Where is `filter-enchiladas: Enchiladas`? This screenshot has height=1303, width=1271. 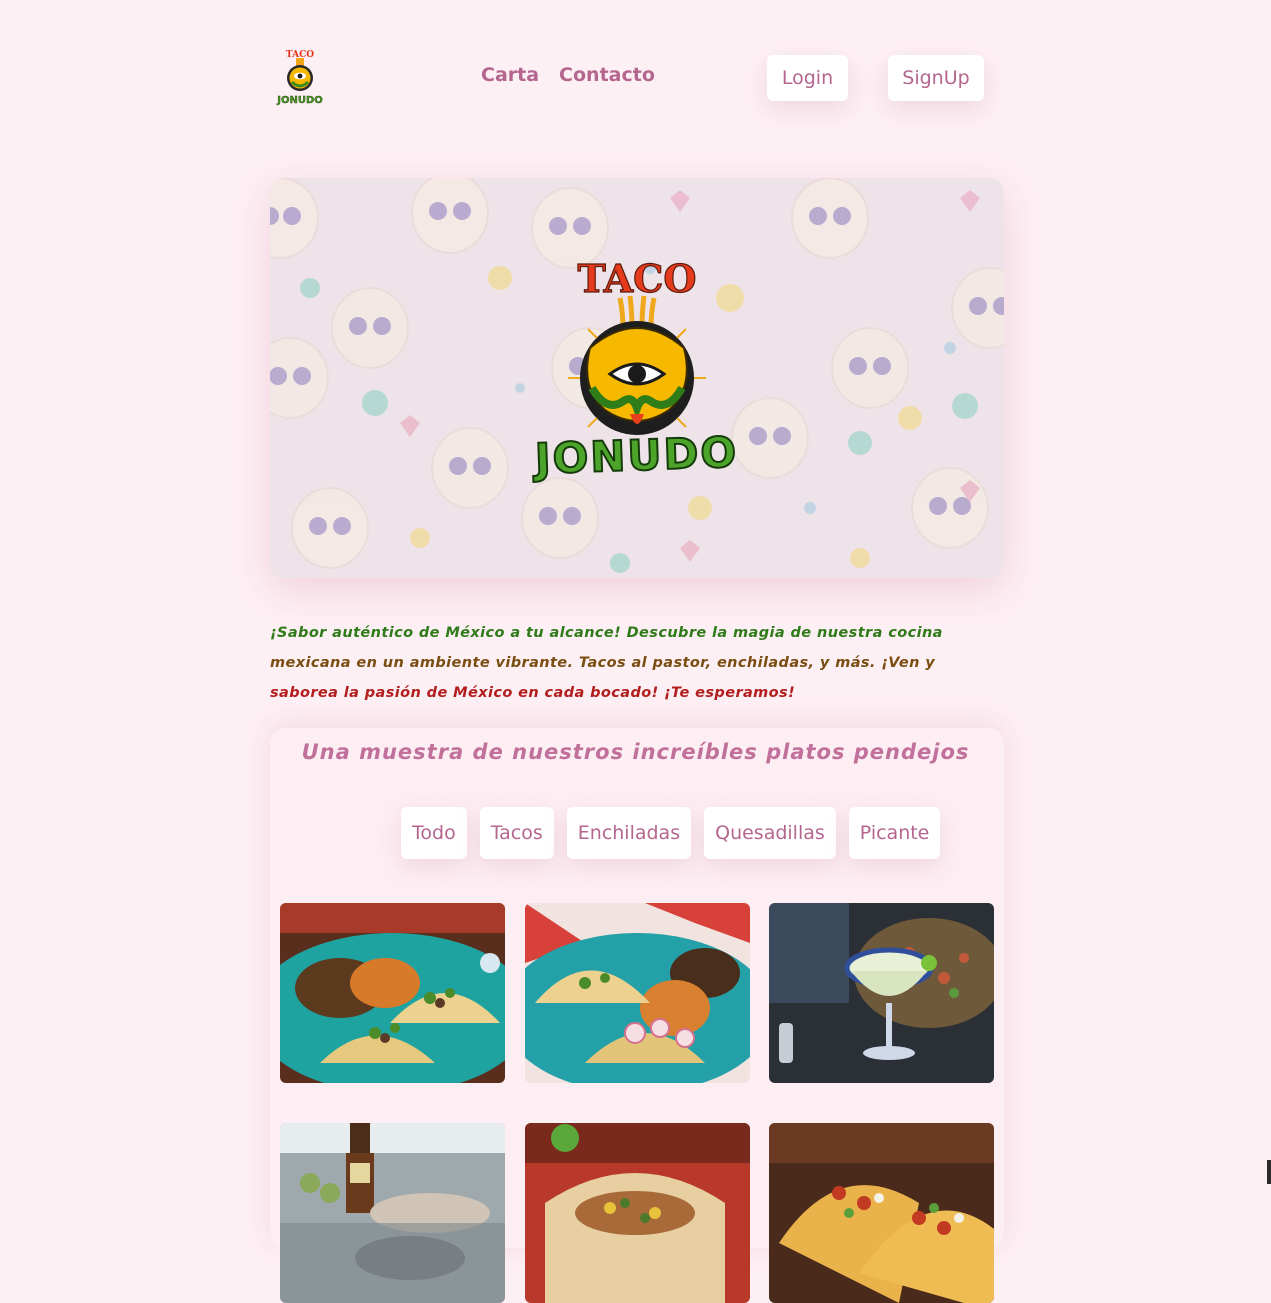
filter-enchiladas: Enchiladas is located at coordinates (629, 833).